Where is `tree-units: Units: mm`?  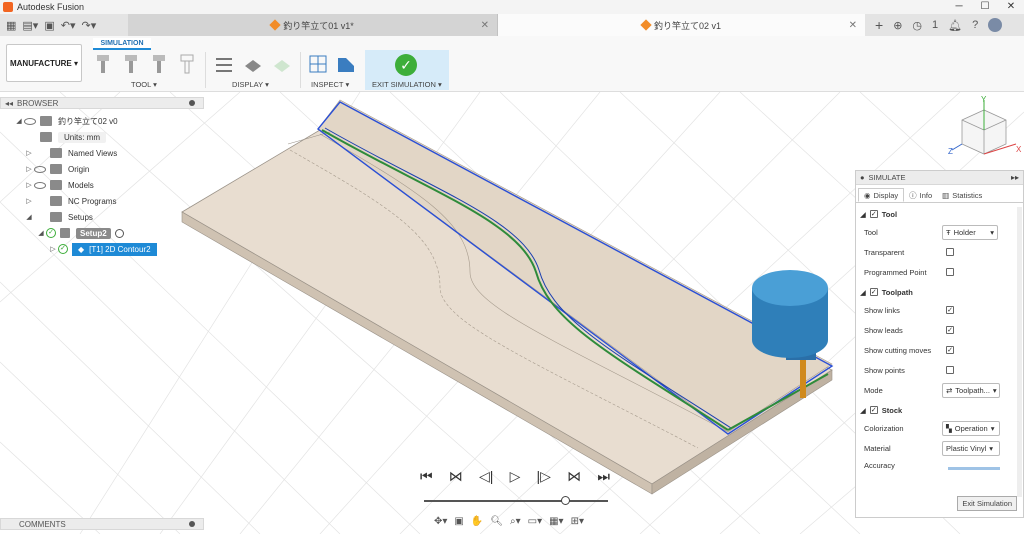 tree-units: Units: mm is located at coordinates (102, 137).